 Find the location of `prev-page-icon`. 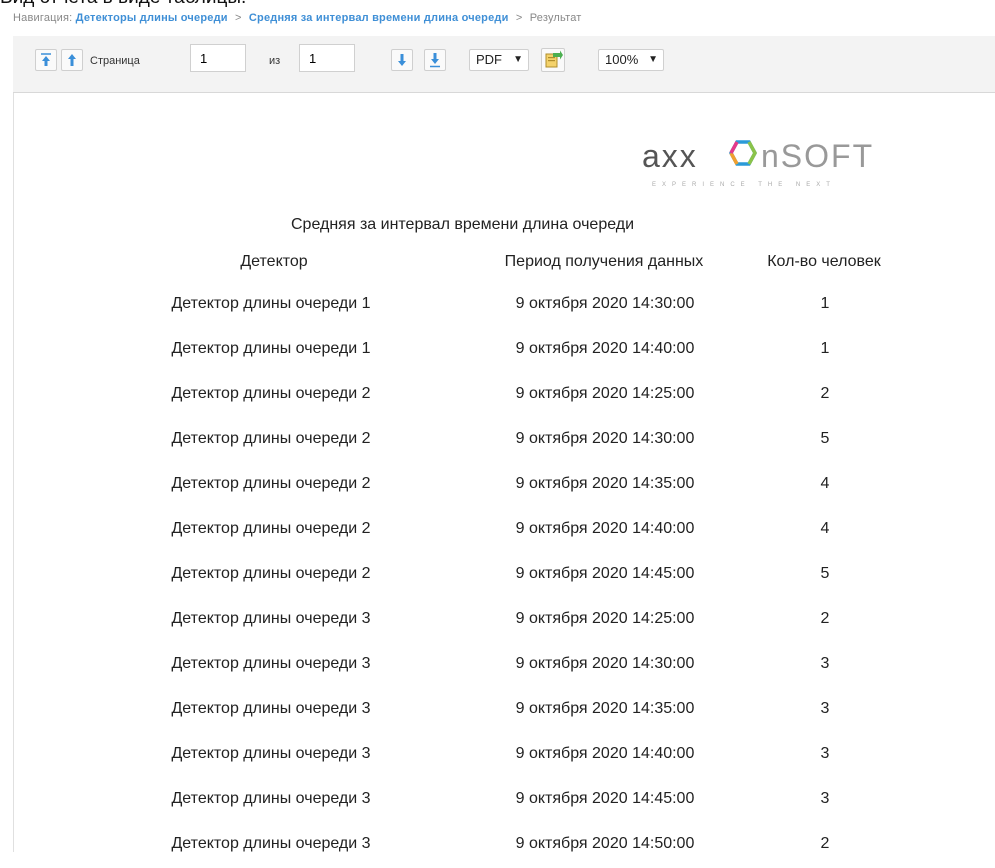

prev-page-icon is located at coordinates (72, 60).